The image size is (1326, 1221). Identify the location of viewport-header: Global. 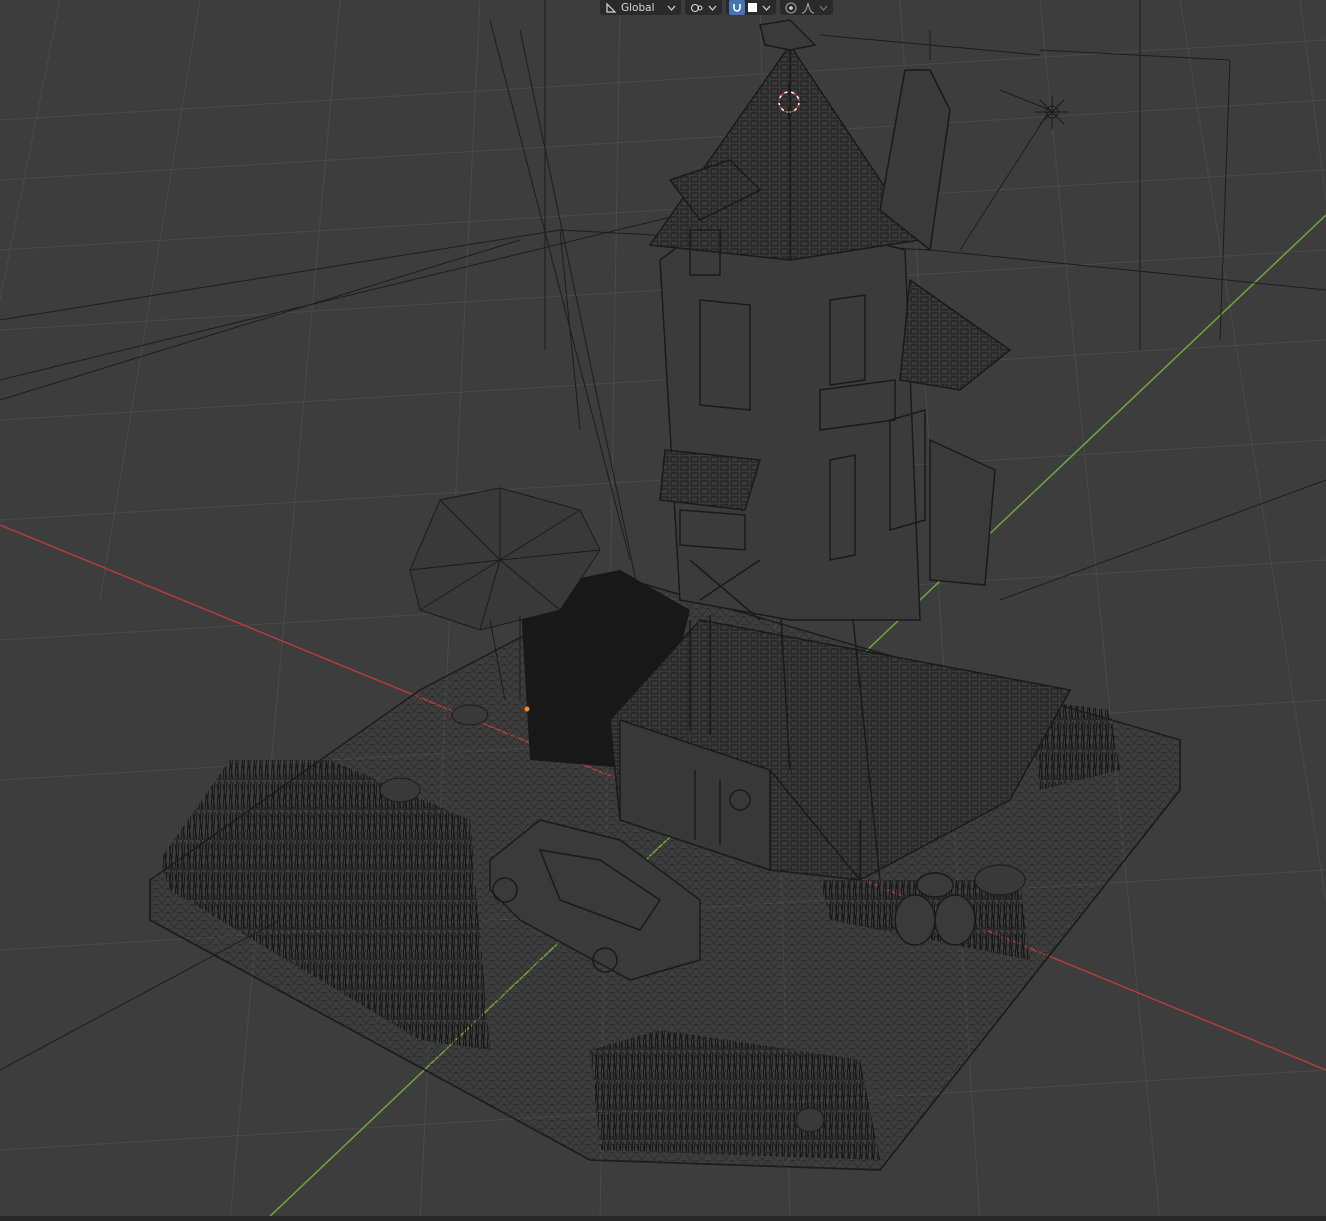
(718, 7).